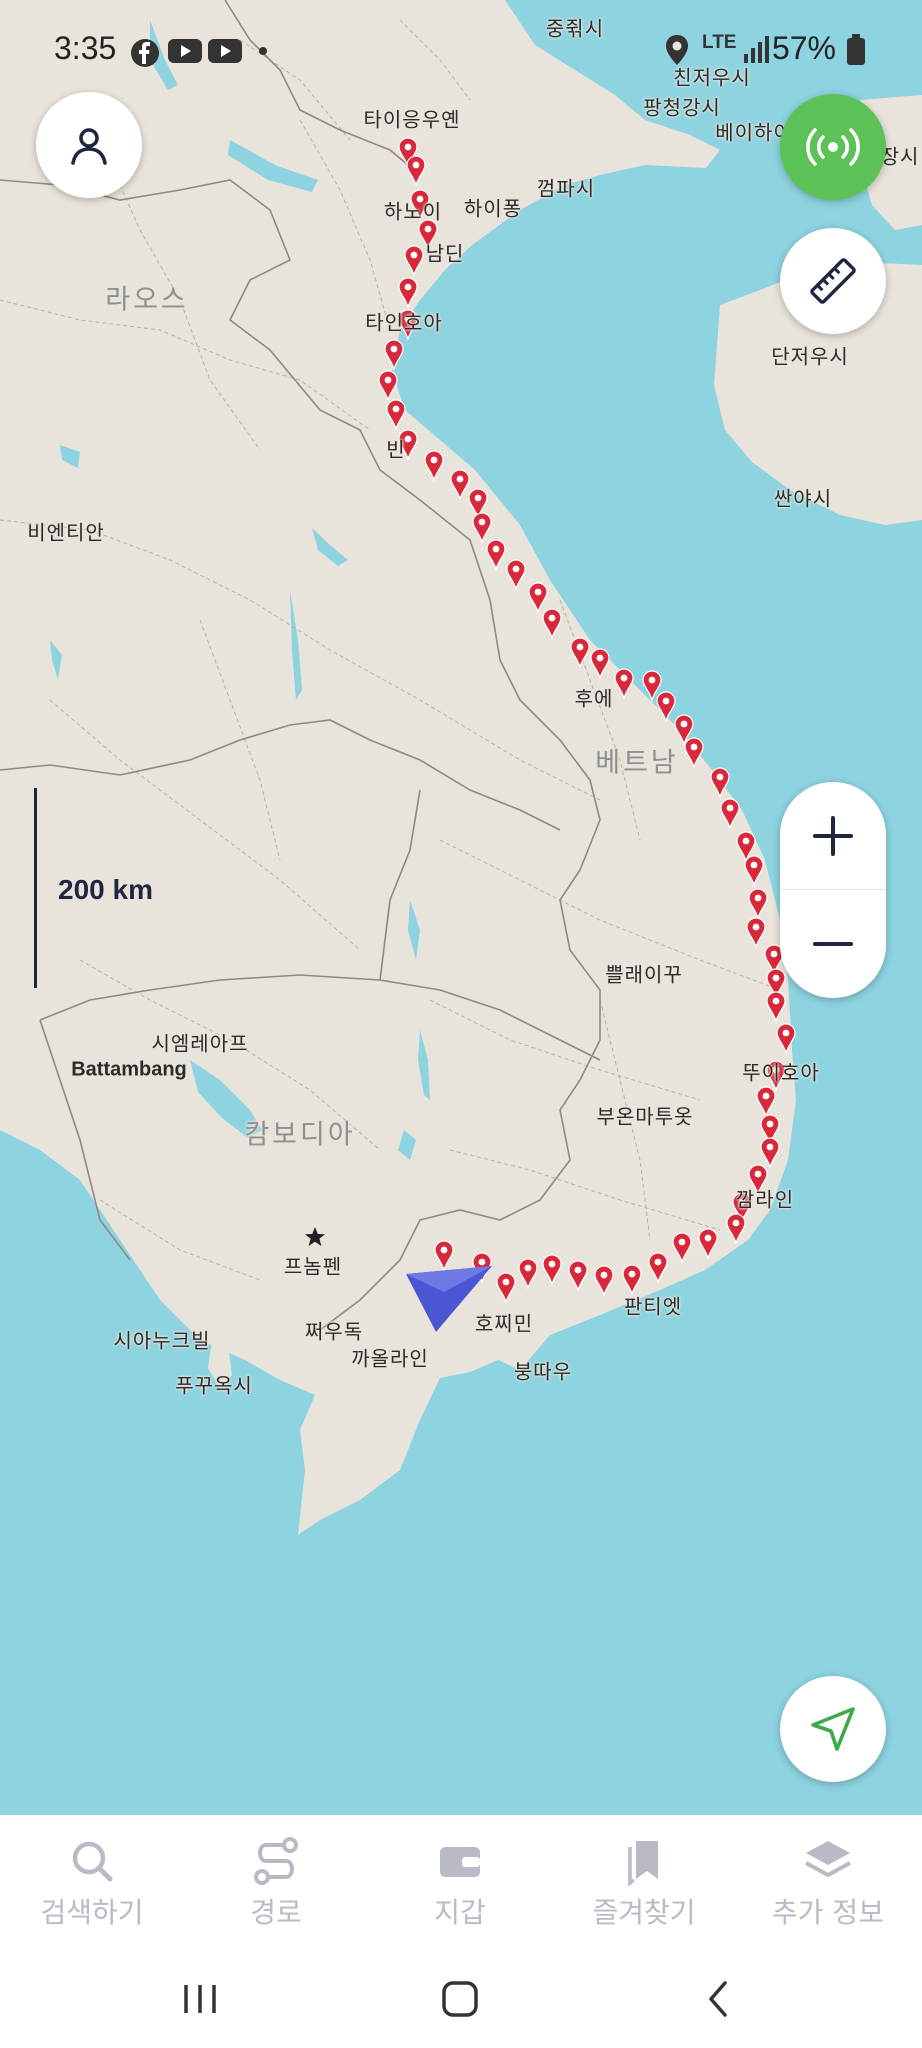 Image resolution: width=922 pixels, height=2048 pixels. What do you see at coordinates (828, 1859) in the screenshot?
I see `layers-icon` at bounding box center [828, 1859].